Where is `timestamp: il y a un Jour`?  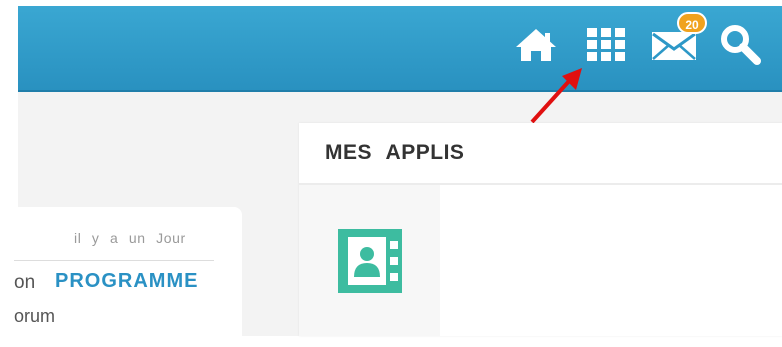
timestamp: il y a un Jour is located at coordinates (130, 238).